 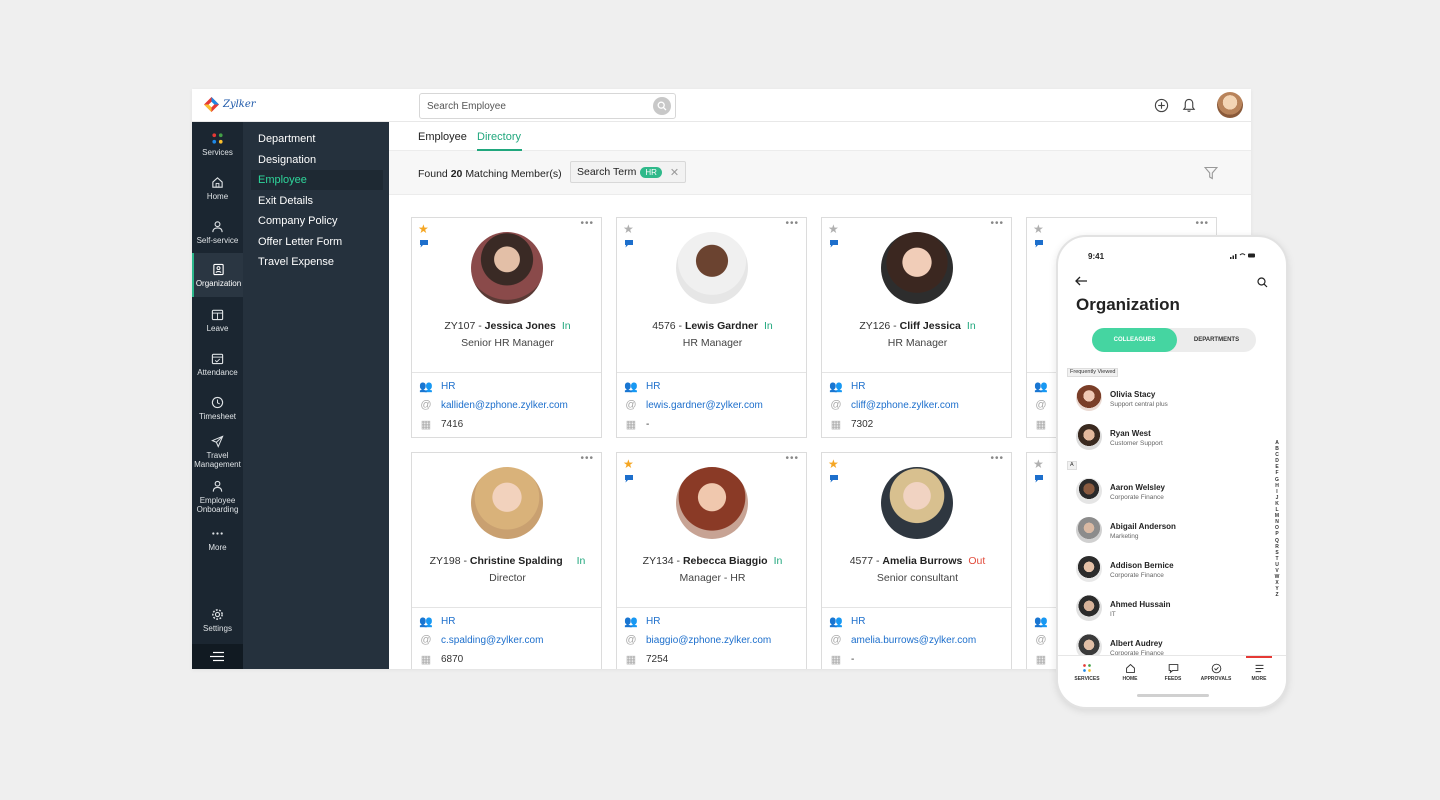 What do you see at coordinates (1134, 340) in the screenshot?
I see `segment-colleagues: COLLEAGUES` at bounding box center [1134, 340].